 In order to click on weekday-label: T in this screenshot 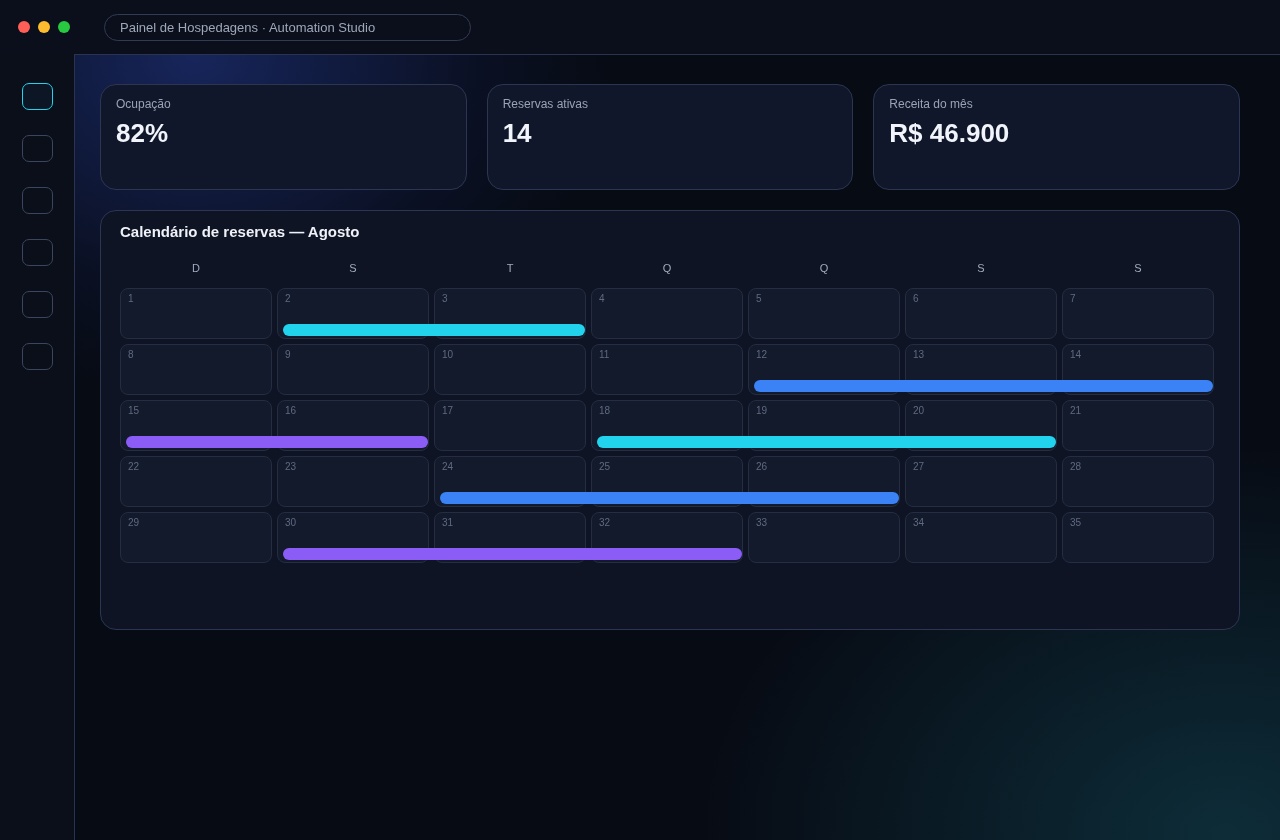, I will do `click(510, 268)`.